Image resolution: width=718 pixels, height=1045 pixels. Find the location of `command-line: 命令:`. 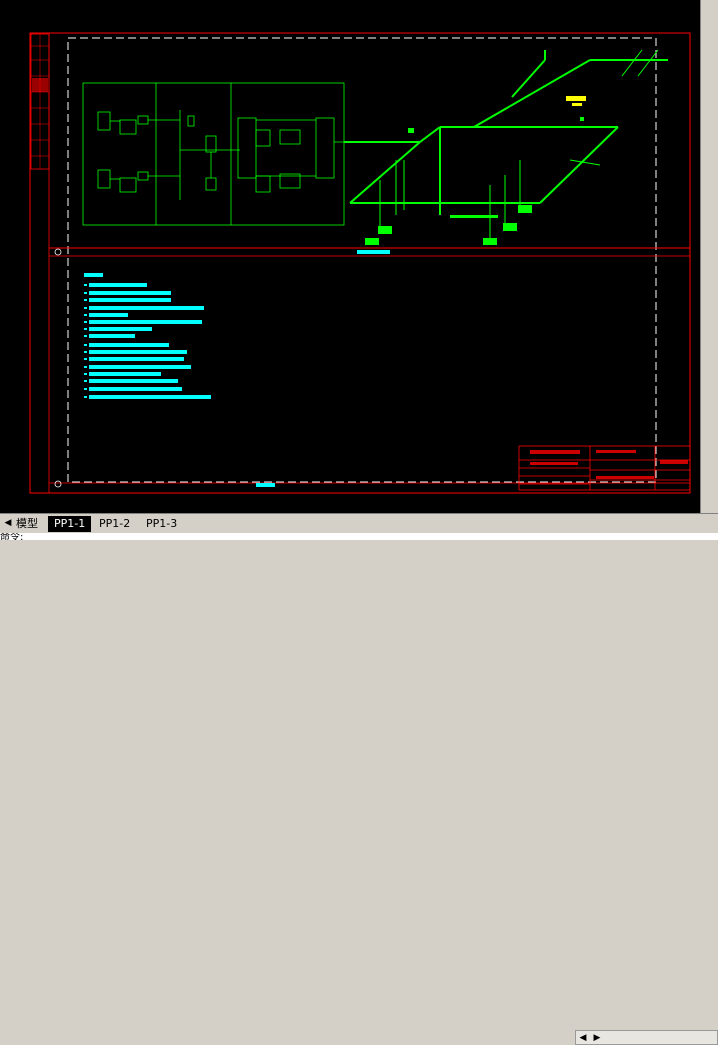

command-line: 命令: is located at coordinates (359, 536).